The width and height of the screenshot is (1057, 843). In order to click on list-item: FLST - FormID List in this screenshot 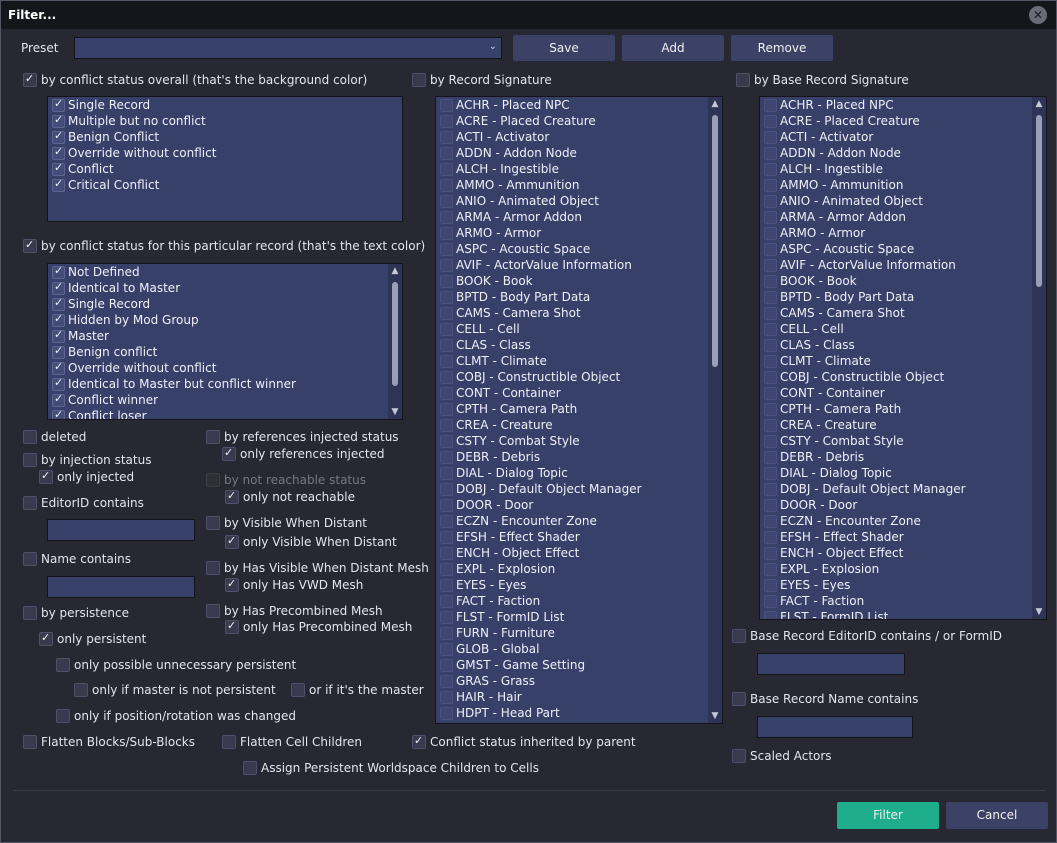, I will do `click(903, 614)`.